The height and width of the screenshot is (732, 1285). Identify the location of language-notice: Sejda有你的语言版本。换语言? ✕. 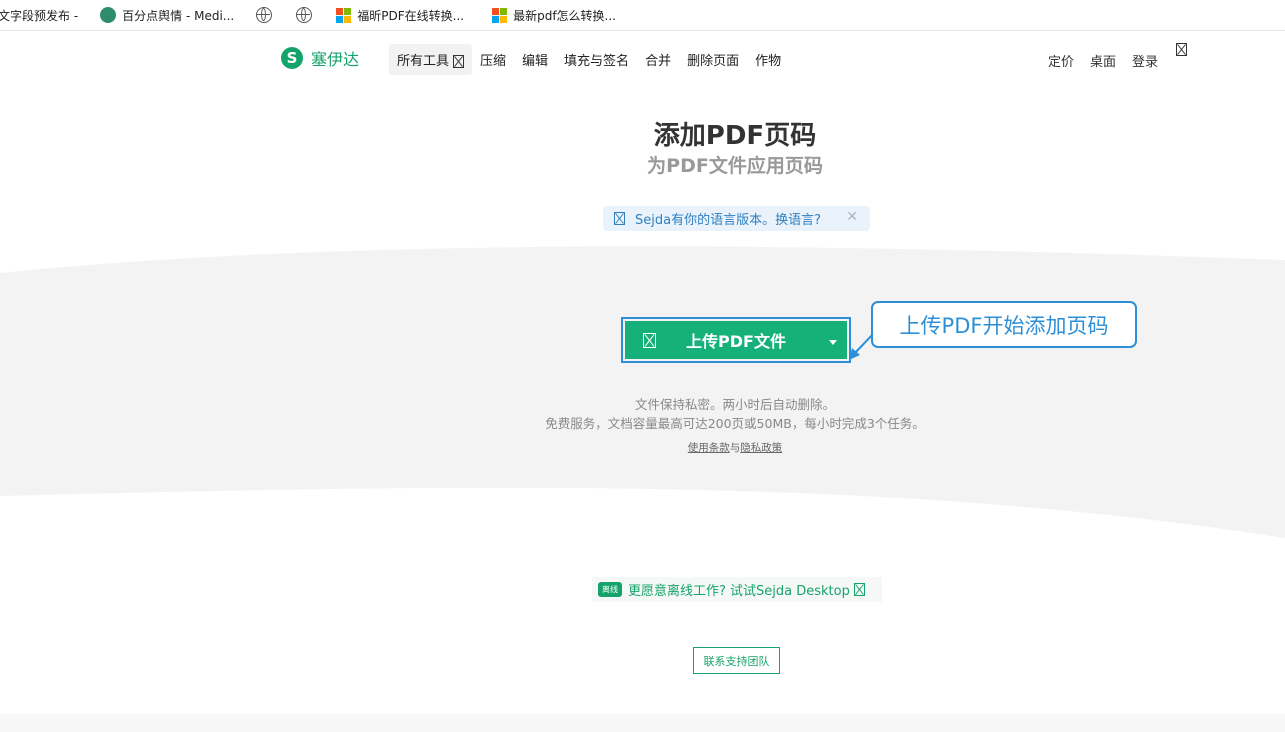
(736, 218).